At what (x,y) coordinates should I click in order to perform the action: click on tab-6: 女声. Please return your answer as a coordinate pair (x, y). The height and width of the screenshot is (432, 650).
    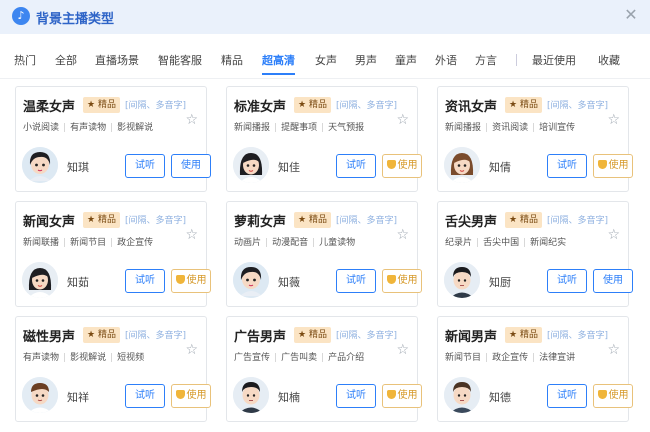
    Looking at the image, I should click on (326, 60).